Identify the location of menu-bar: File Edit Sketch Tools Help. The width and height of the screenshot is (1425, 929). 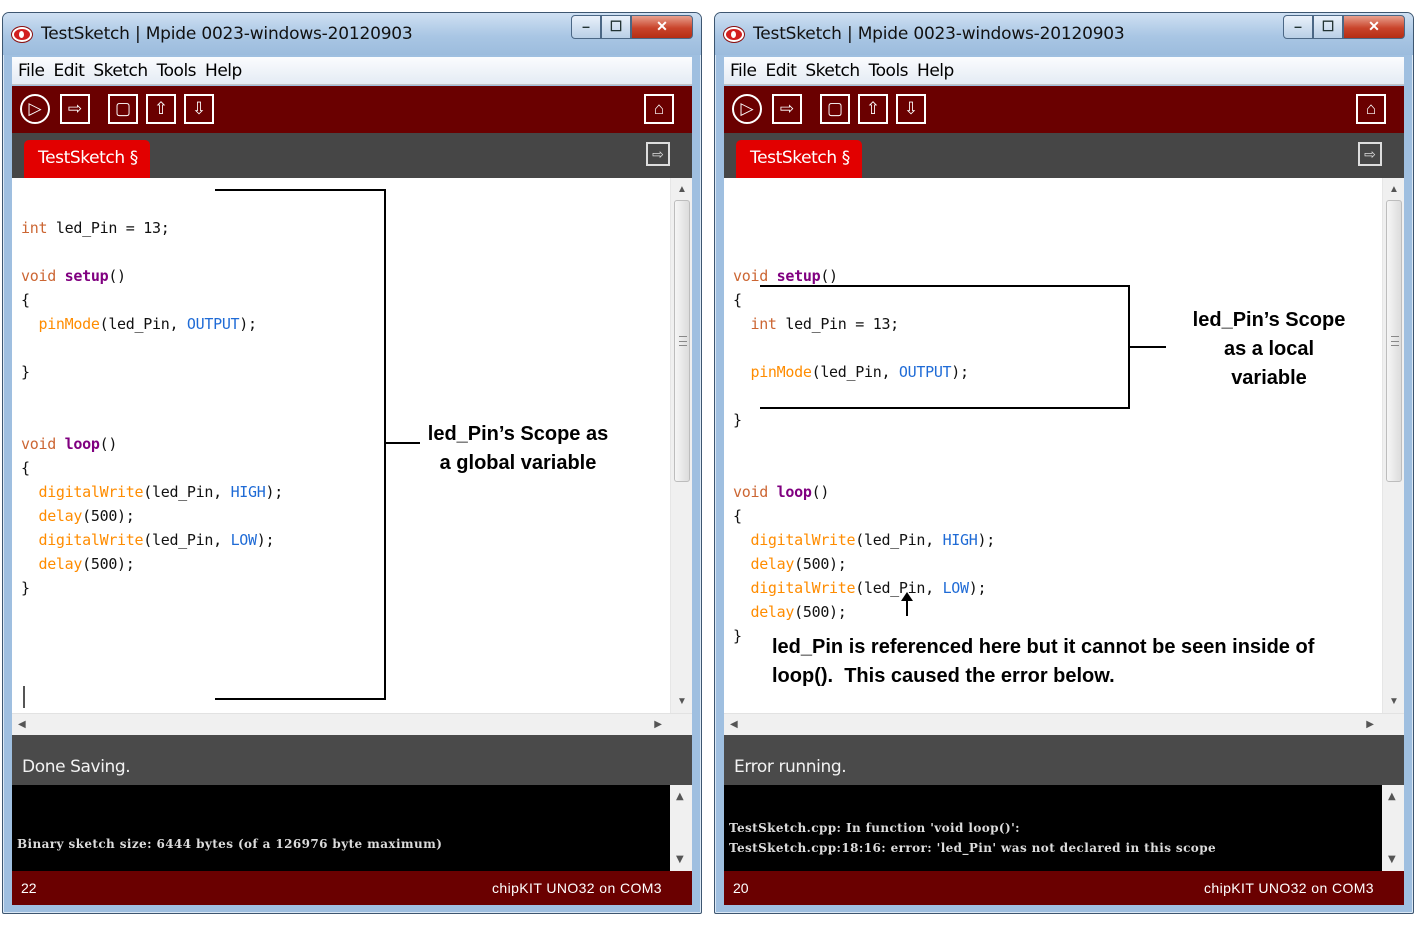
(1064, 71).